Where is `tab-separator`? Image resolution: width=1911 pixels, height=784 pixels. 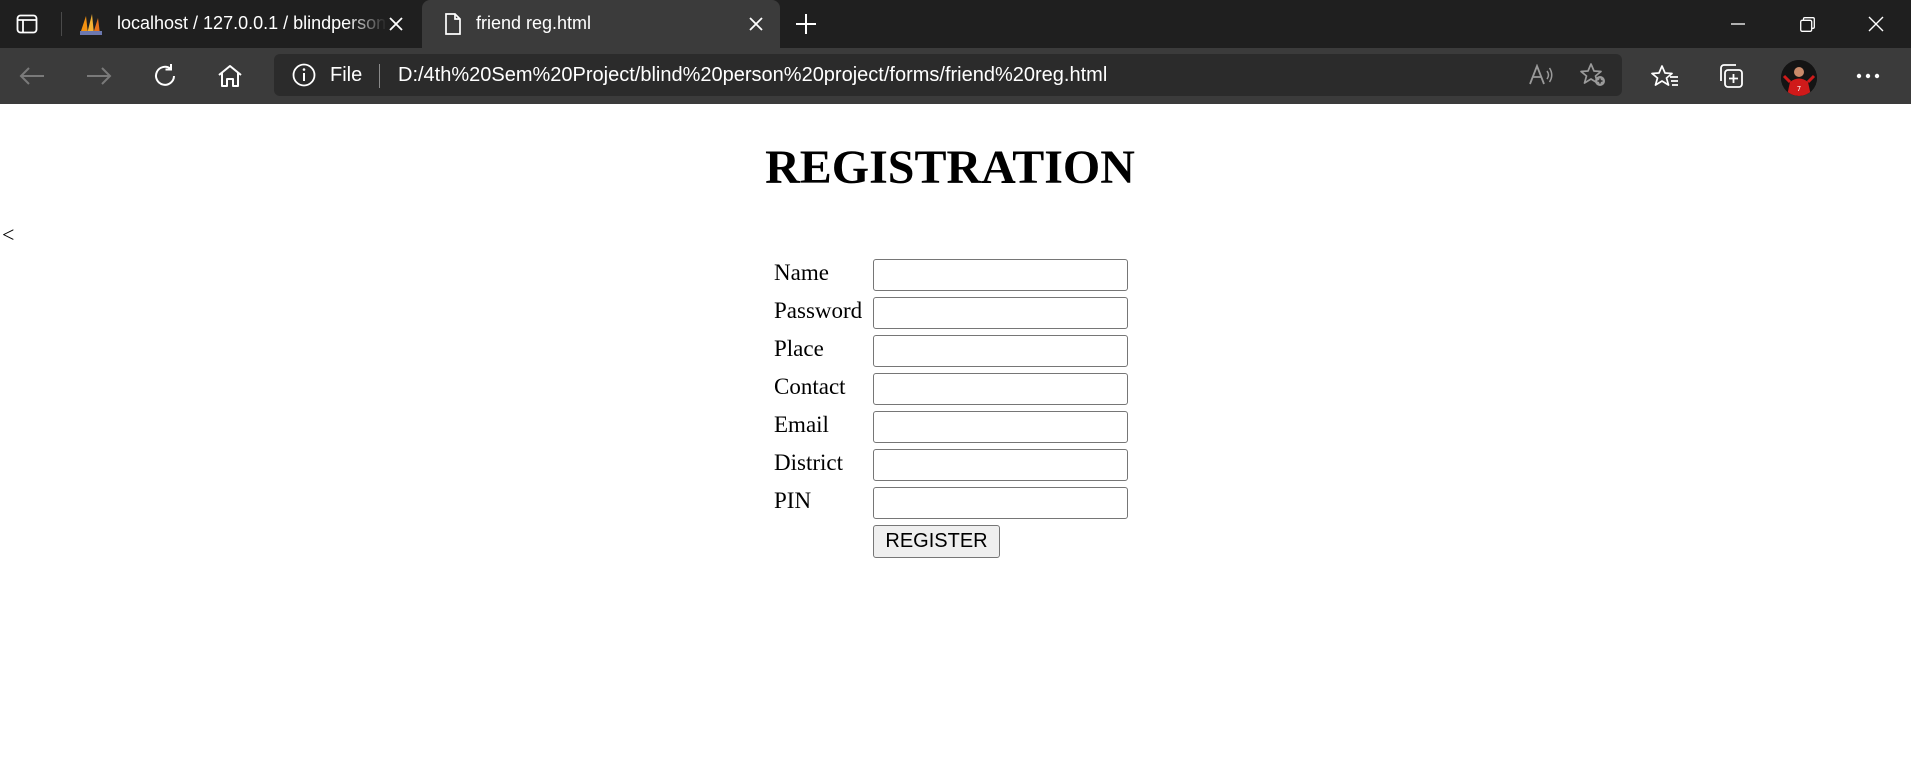
tab-separator is located at coordinates (61, 24).